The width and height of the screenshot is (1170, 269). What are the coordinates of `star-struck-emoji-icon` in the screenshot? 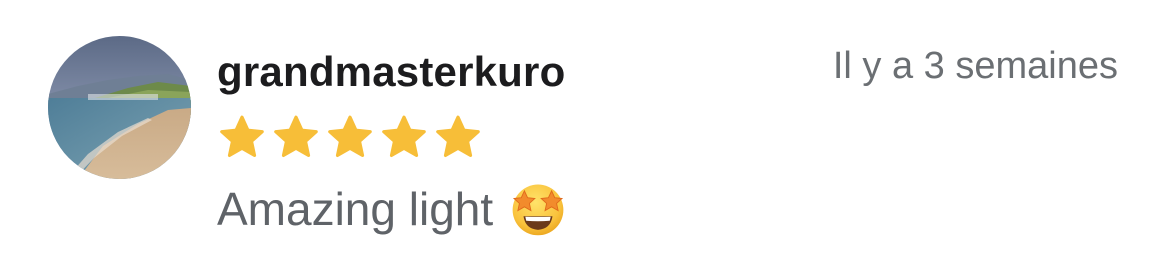 It's located at (538, 210).